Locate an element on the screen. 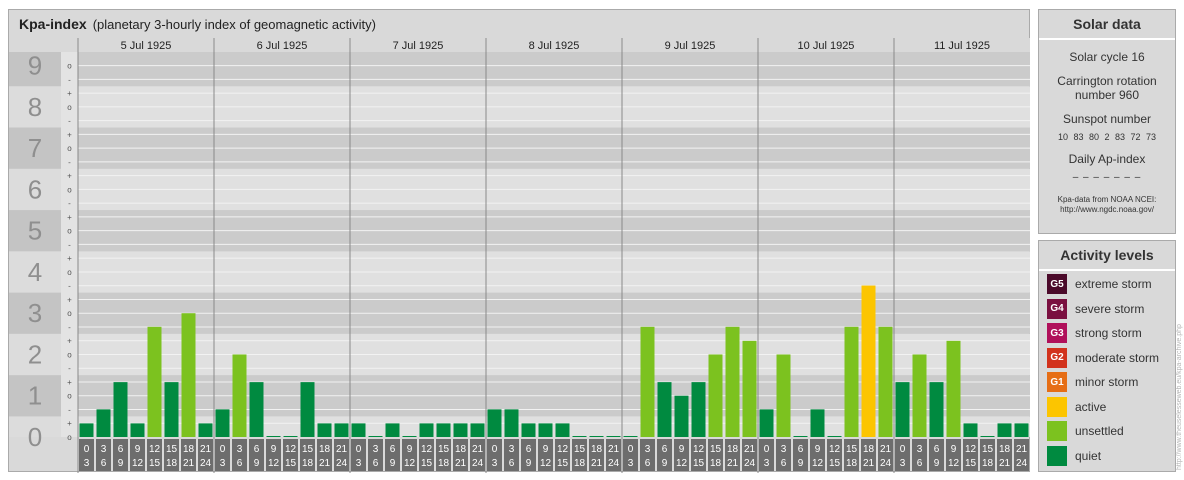 The width and height of the screenshot is (1184, 480). legend-label: severe storm is located at coordinates (1110, 308).